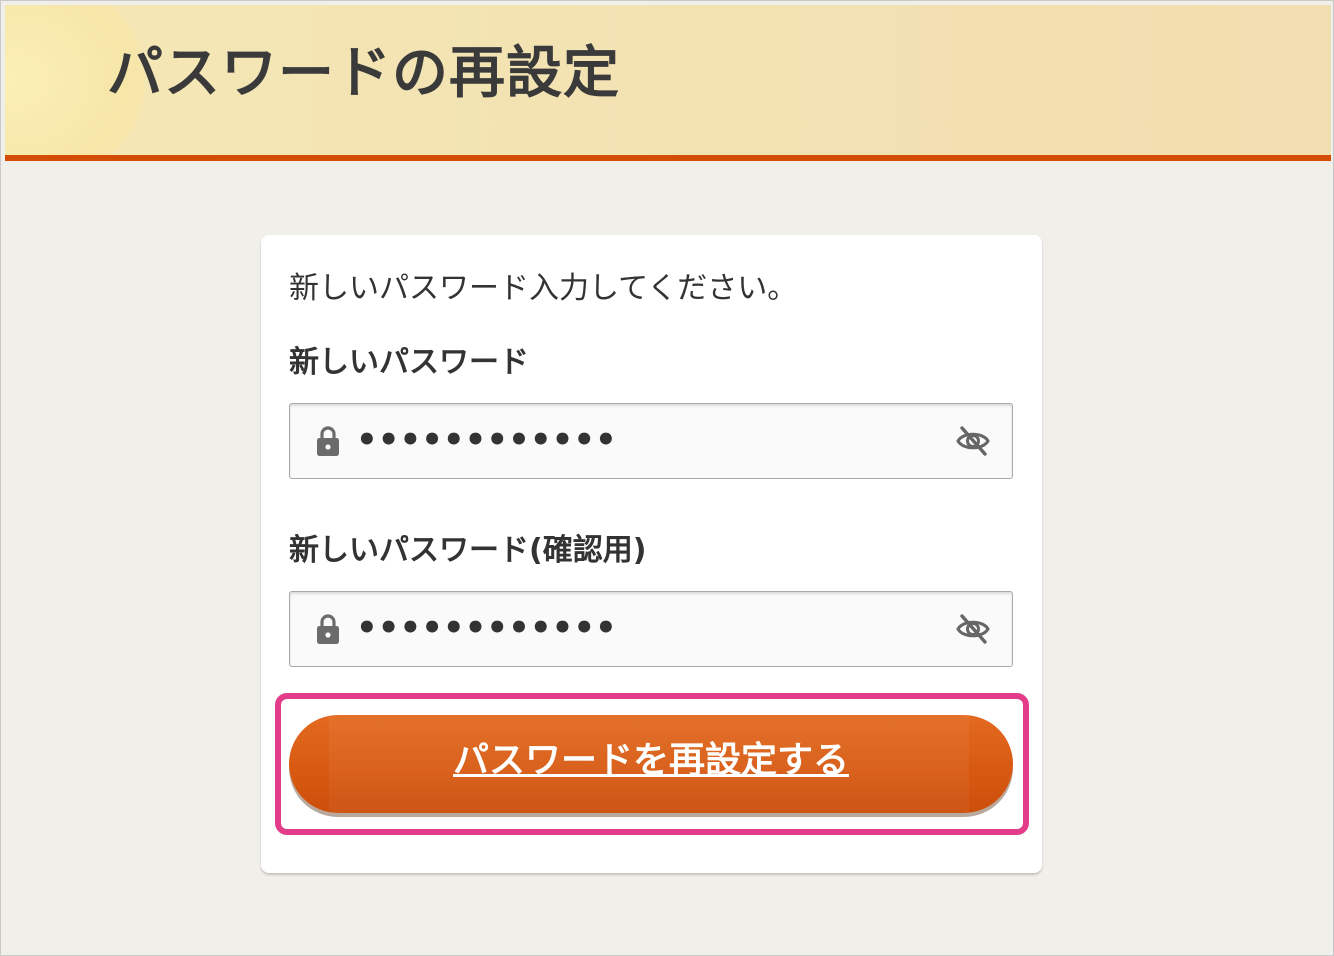 This screenshot has height=956, width=1334. What do you see at coordinates (486, 440) in the screenshot?
I see `new-password-value: ••••••••••••` at bounding box center [486, 440].